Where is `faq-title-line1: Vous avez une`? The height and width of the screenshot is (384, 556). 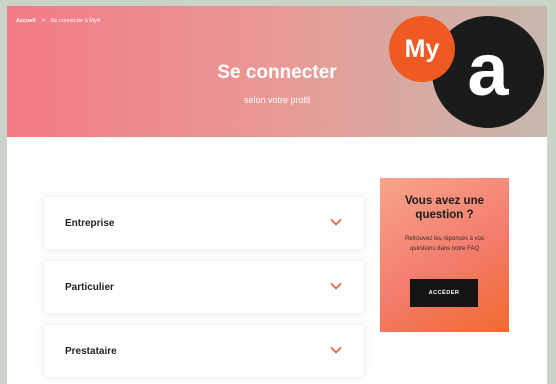
faq-title-line1: Vous avez une is located at coordinates (444, 201).